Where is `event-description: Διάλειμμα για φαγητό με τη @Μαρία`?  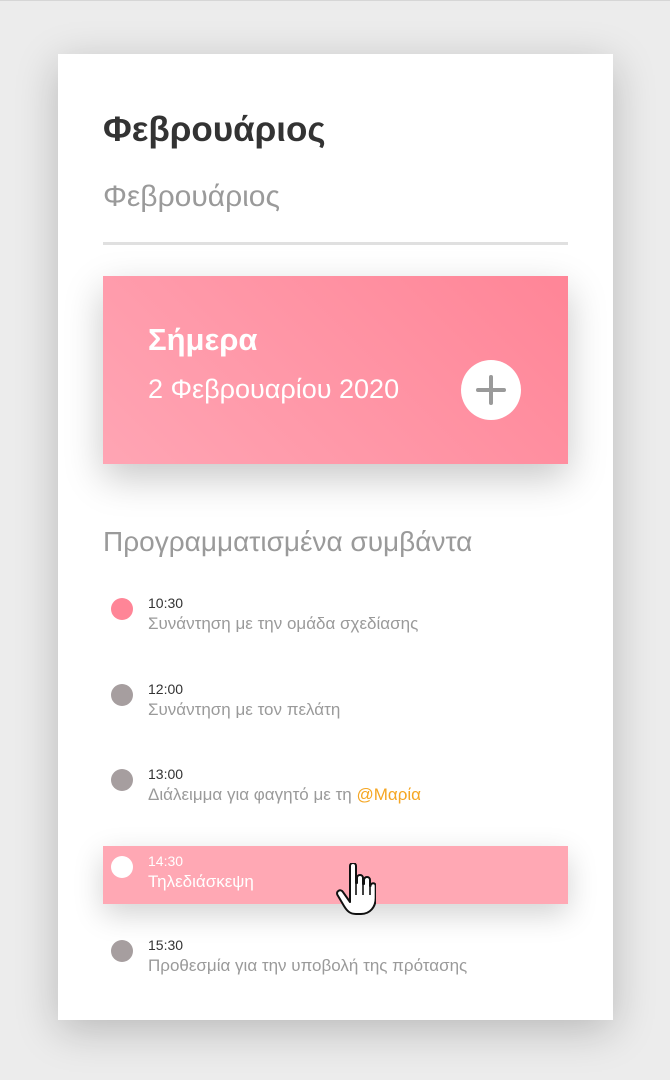 event-description: Διάλειμμα για φαγητό με τη @Μαρία is located at coordinates (285, 794).